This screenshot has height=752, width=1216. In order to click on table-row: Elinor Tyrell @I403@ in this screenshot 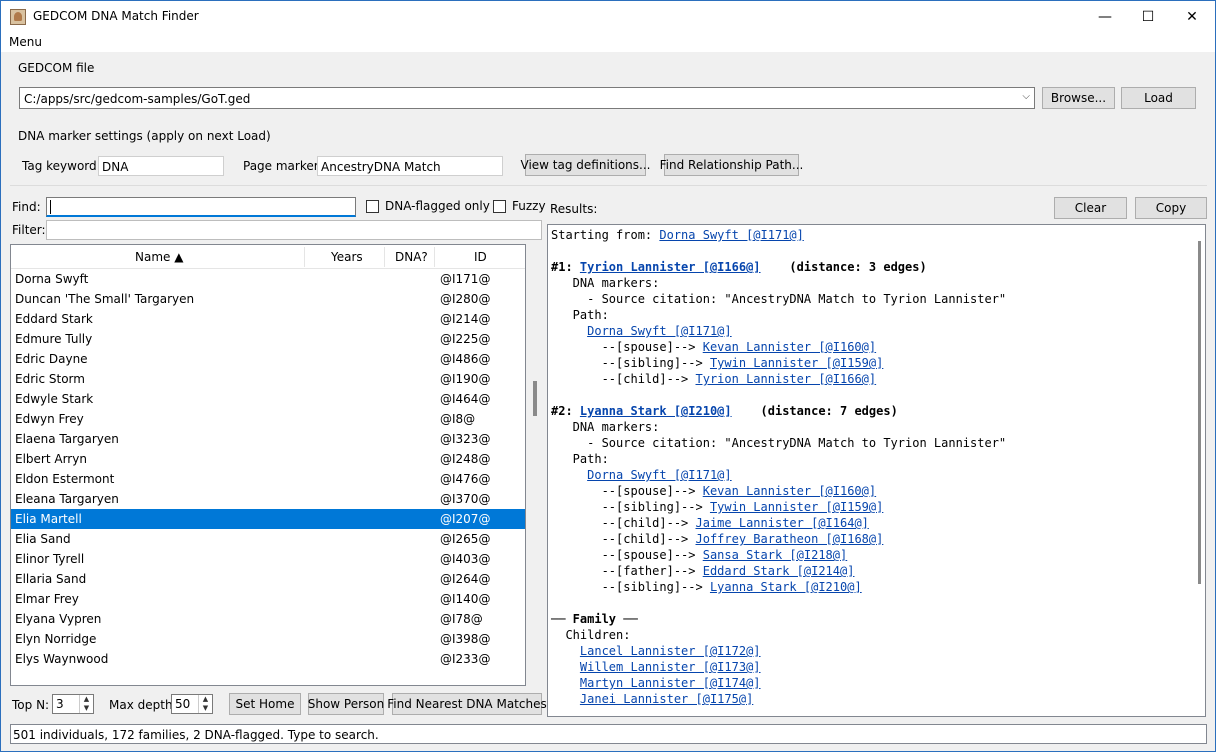, I will do `click(268, 559)`.